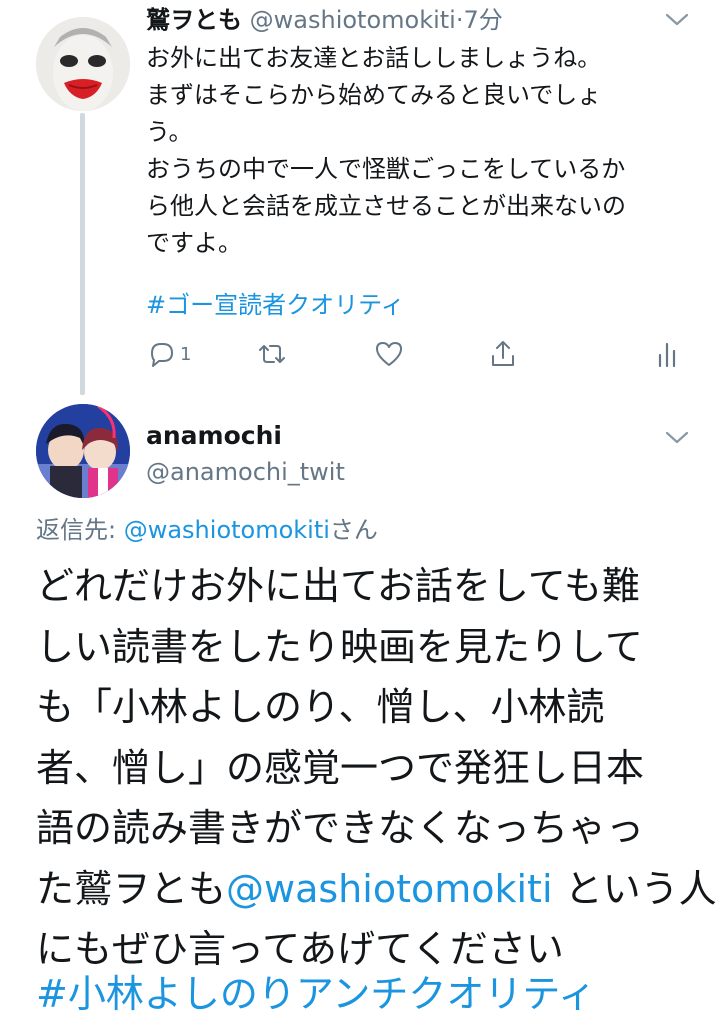  I want to click on analytics-icon, so click(667, 355).